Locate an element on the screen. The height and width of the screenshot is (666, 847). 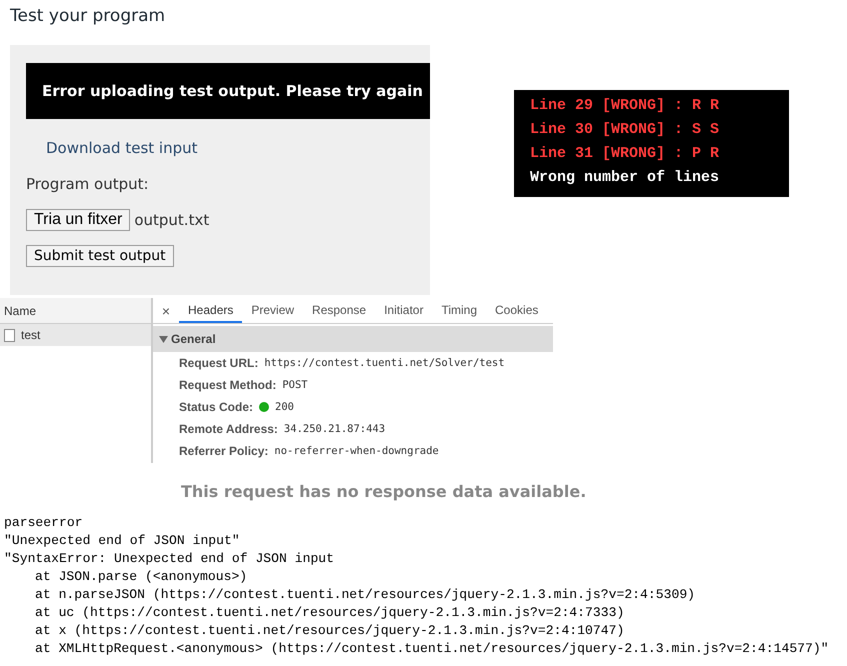
close-icon: × is located at coordinates (166, 310).